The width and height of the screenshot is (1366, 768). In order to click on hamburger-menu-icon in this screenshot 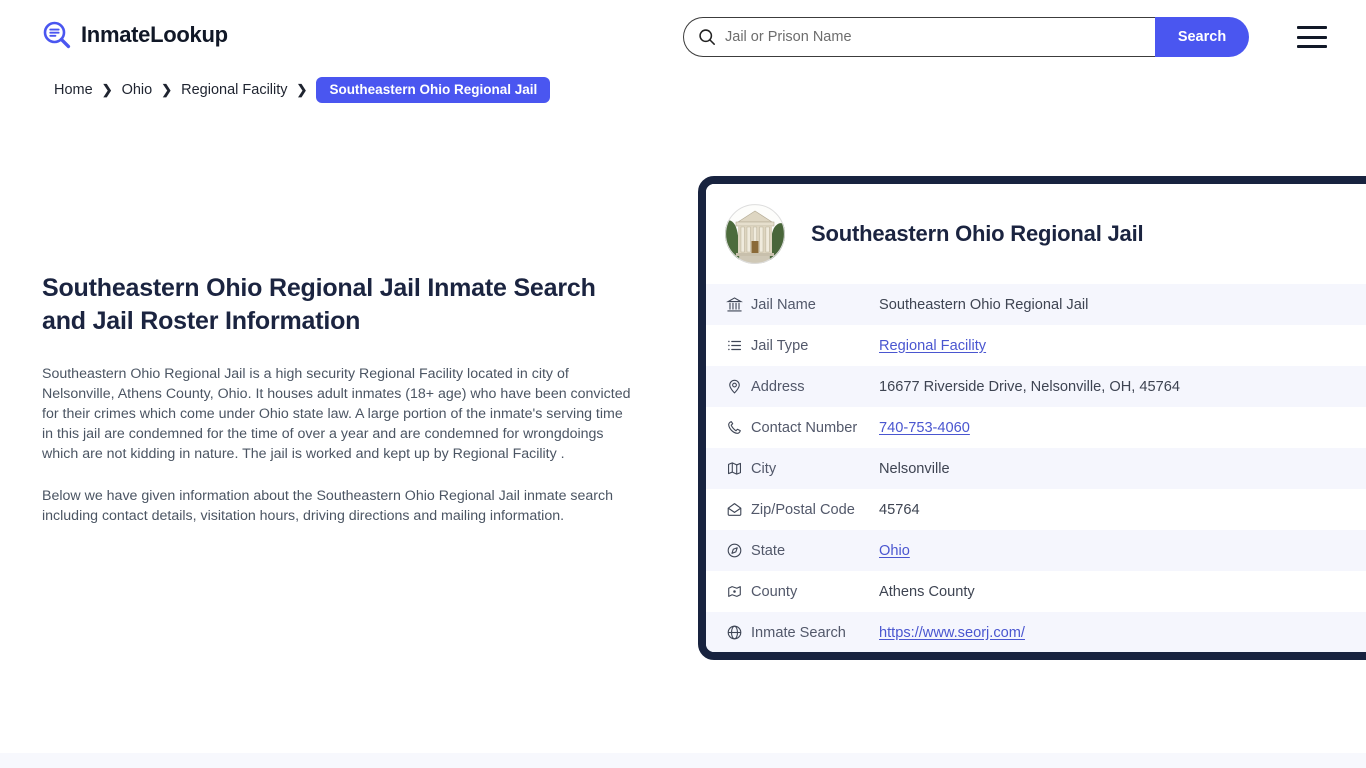, I will do `click(1312, 37)`.